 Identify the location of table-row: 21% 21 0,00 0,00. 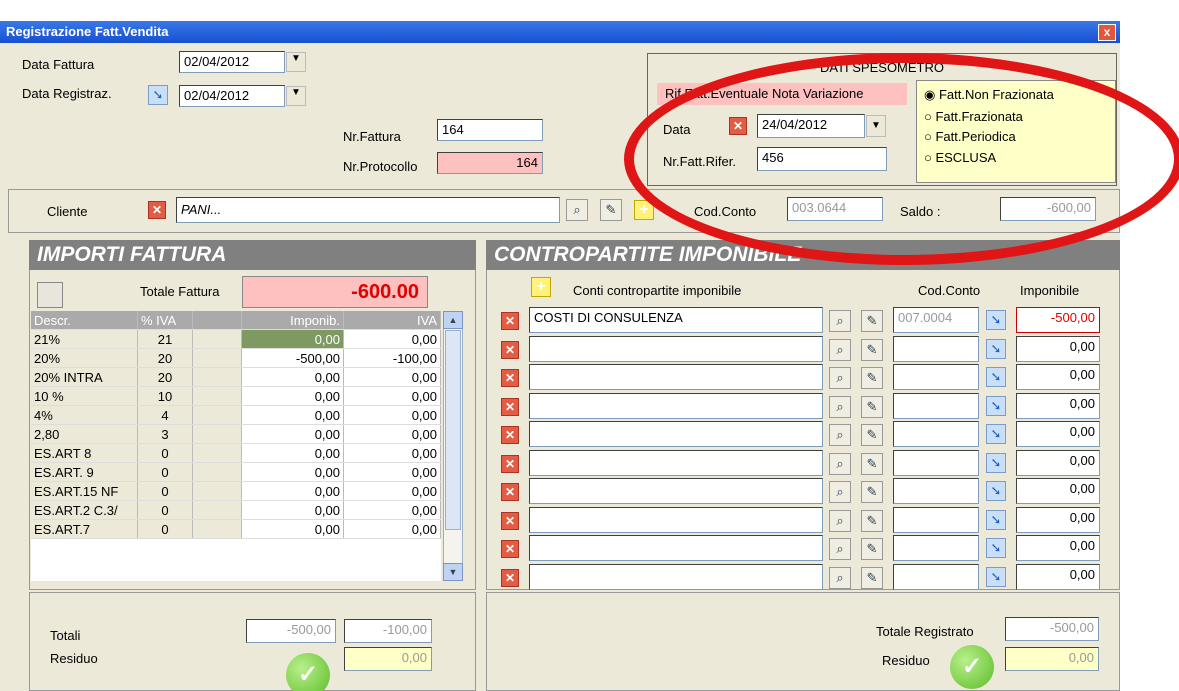
(236, 339).